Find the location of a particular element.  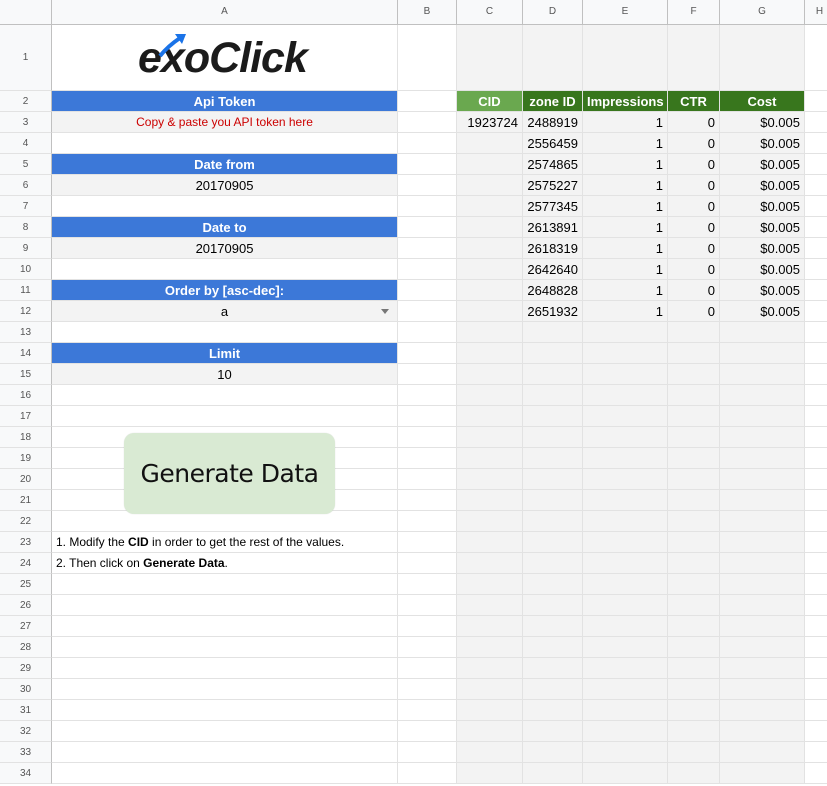

row-header-8: 8 is located at coordinates (26, 227).